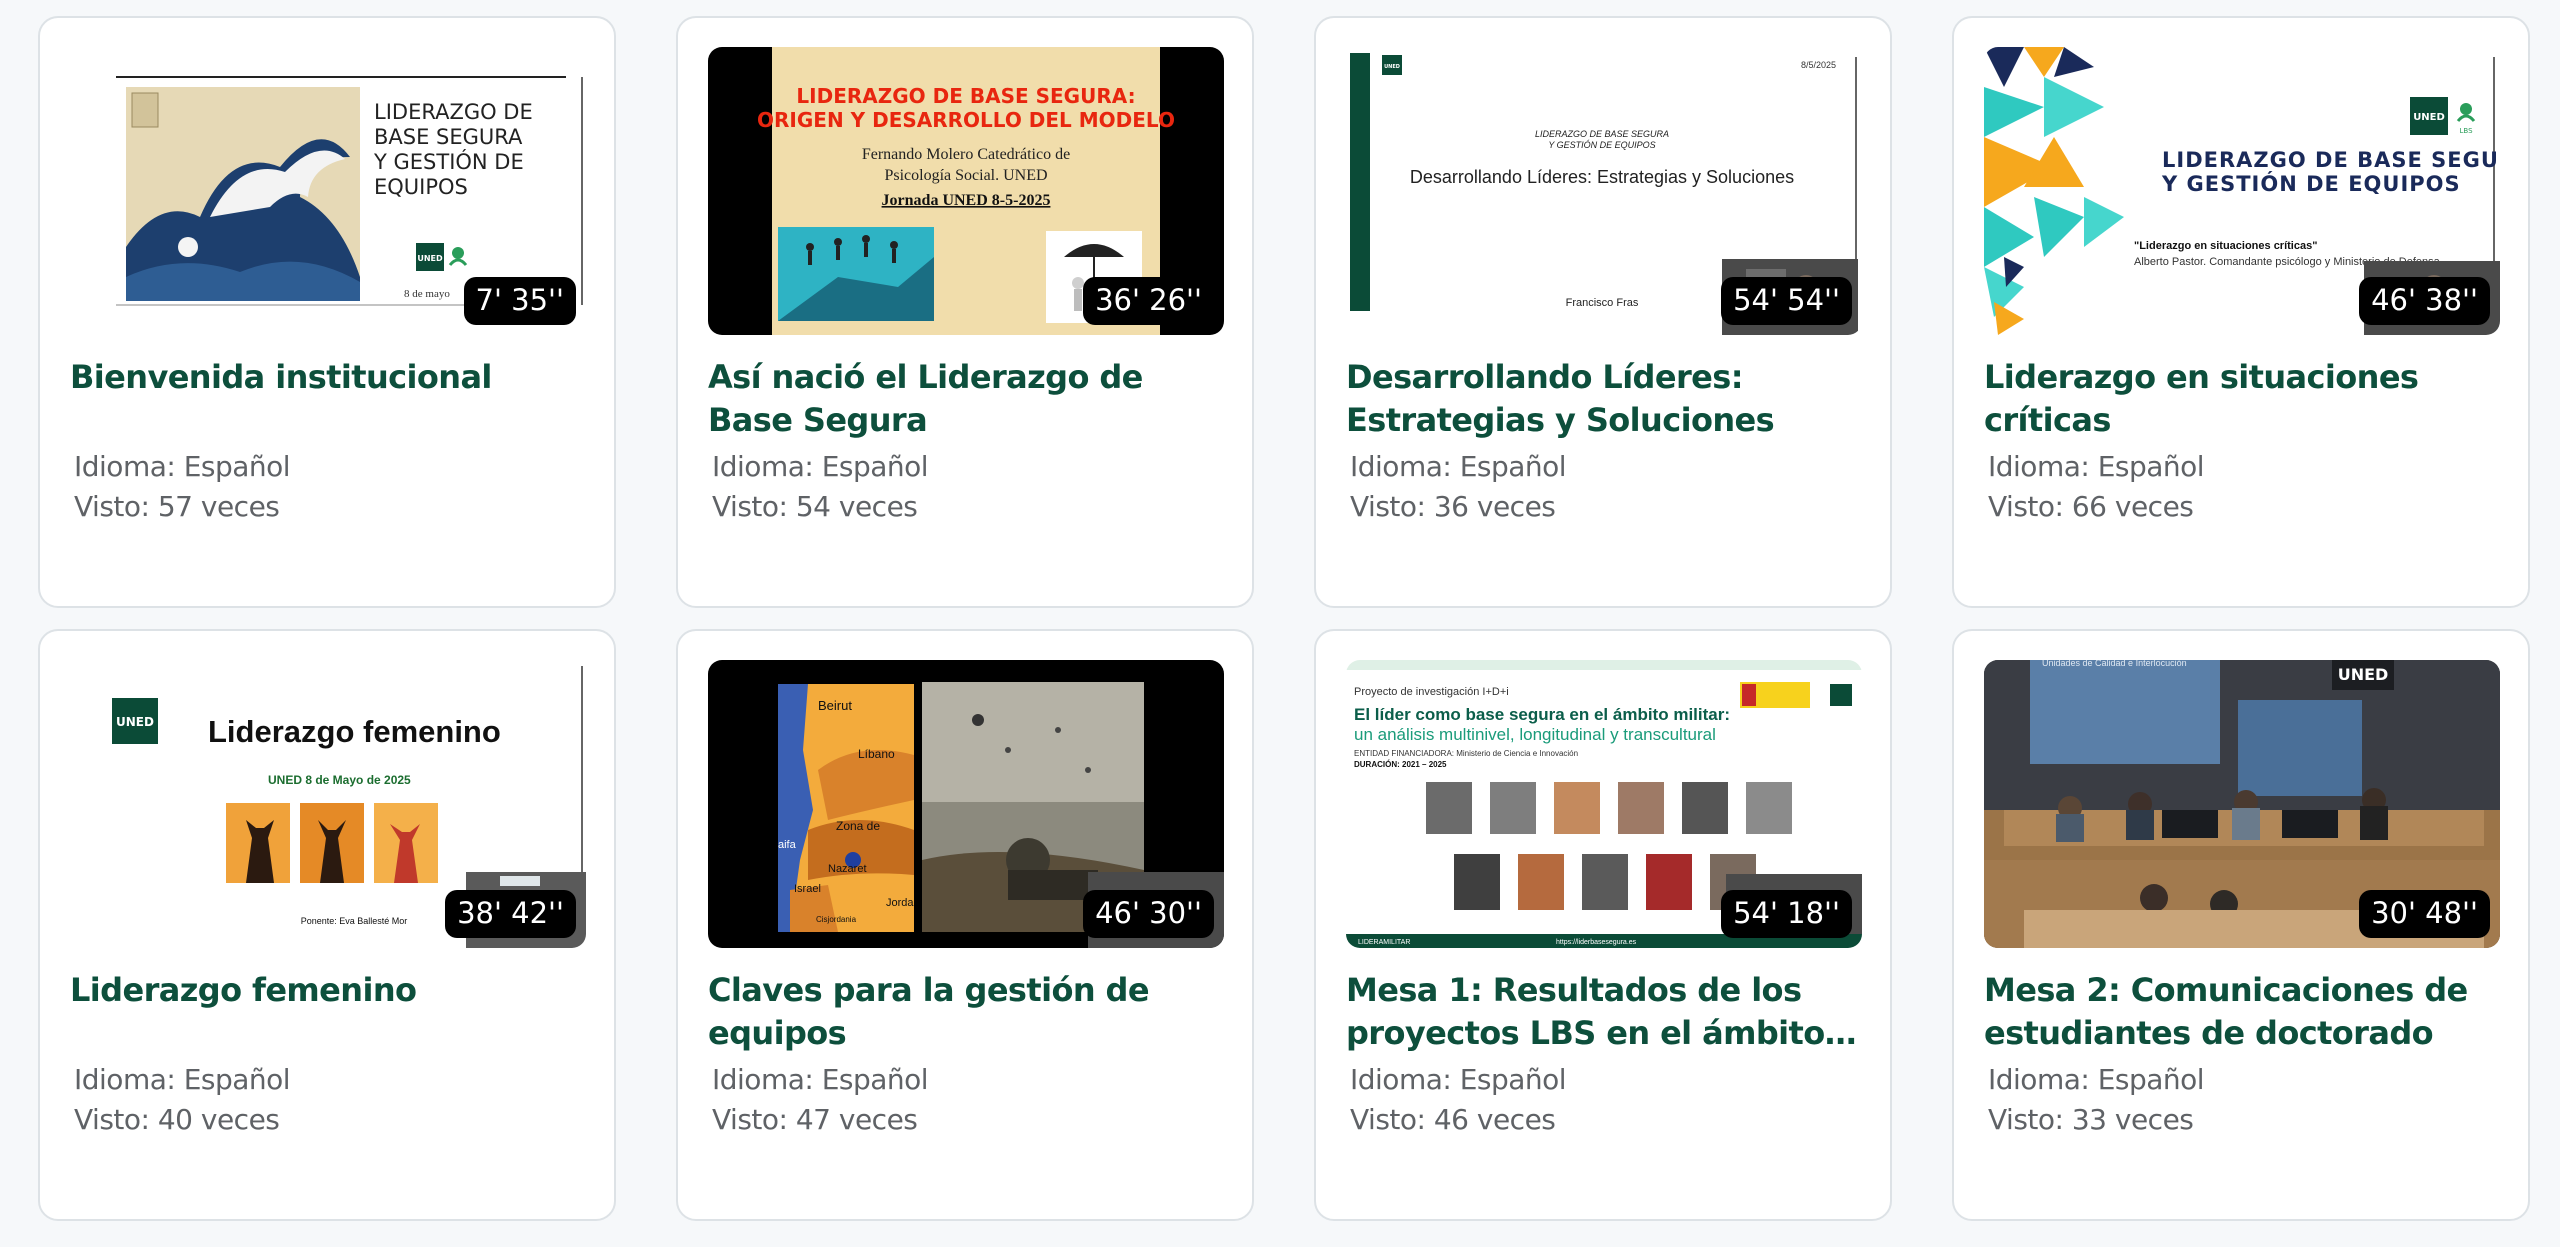 The width and height of the screenshot is (2560, 1247). I want to click on duration-badge: 30' 48'', so click(2424, 914).